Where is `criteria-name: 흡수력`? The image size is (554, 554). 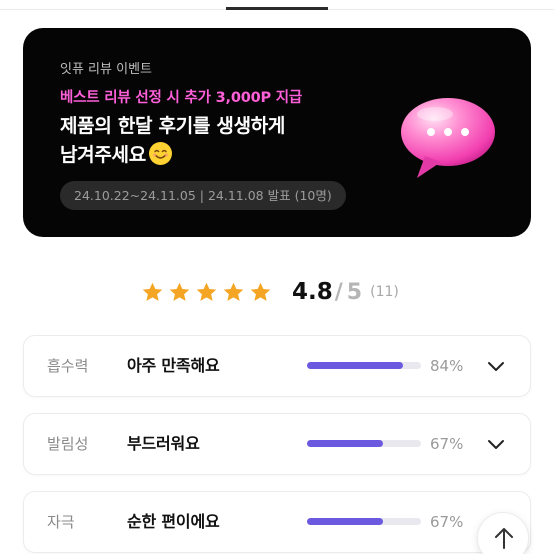 criteria-name: 흡수력 is located at coordinates (68, 366).